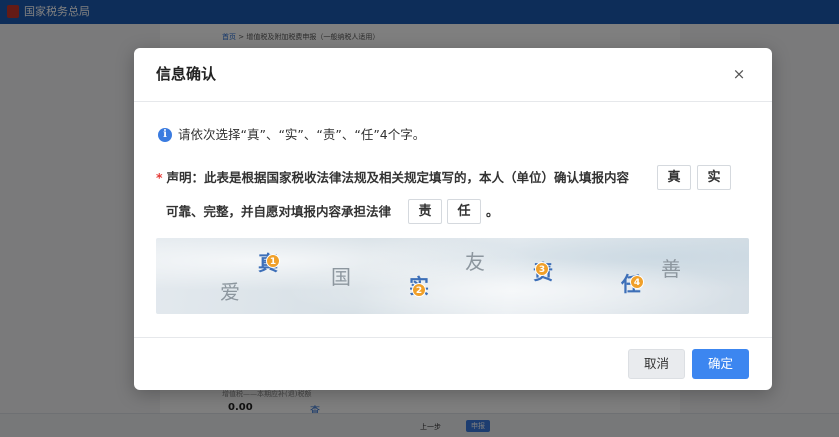  Describe the element at coordinates (720, 364) in the screenshot. I see `confirm-button: 确定` at that location.